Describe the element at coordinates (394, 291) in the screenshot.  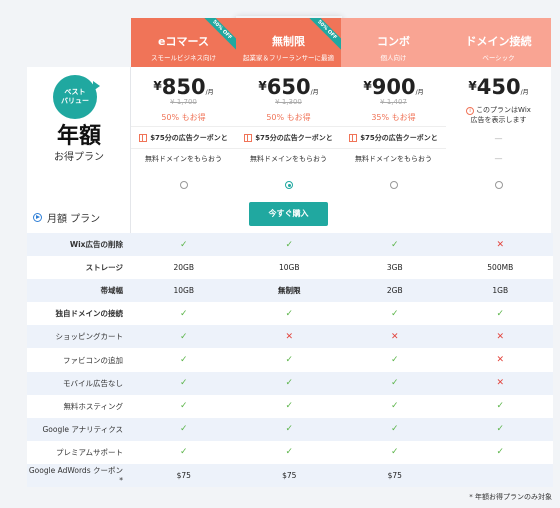
I see `feature-value: 2GB` at that location.